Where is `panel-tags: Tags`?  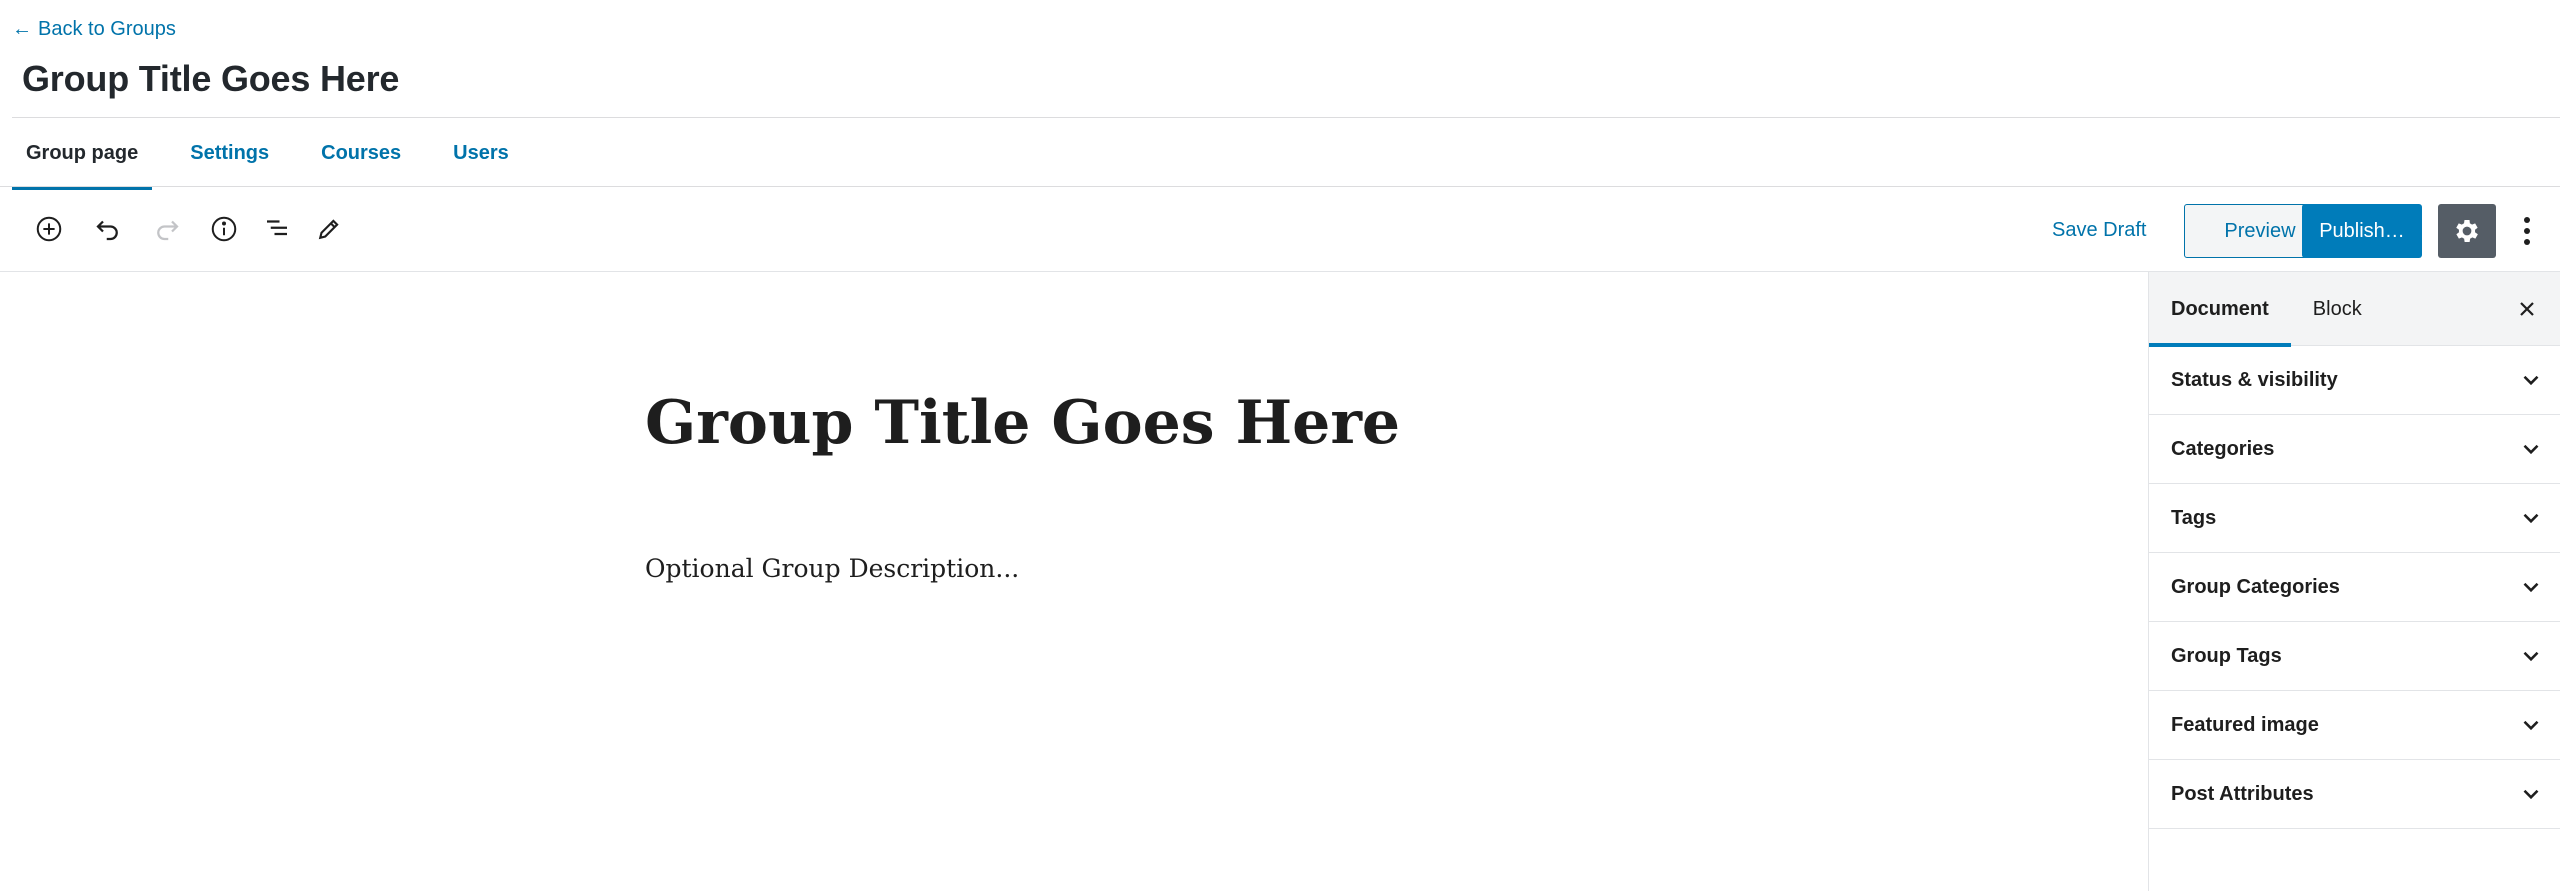
panel-tags: Tags is located at coordinates (2354, 518).